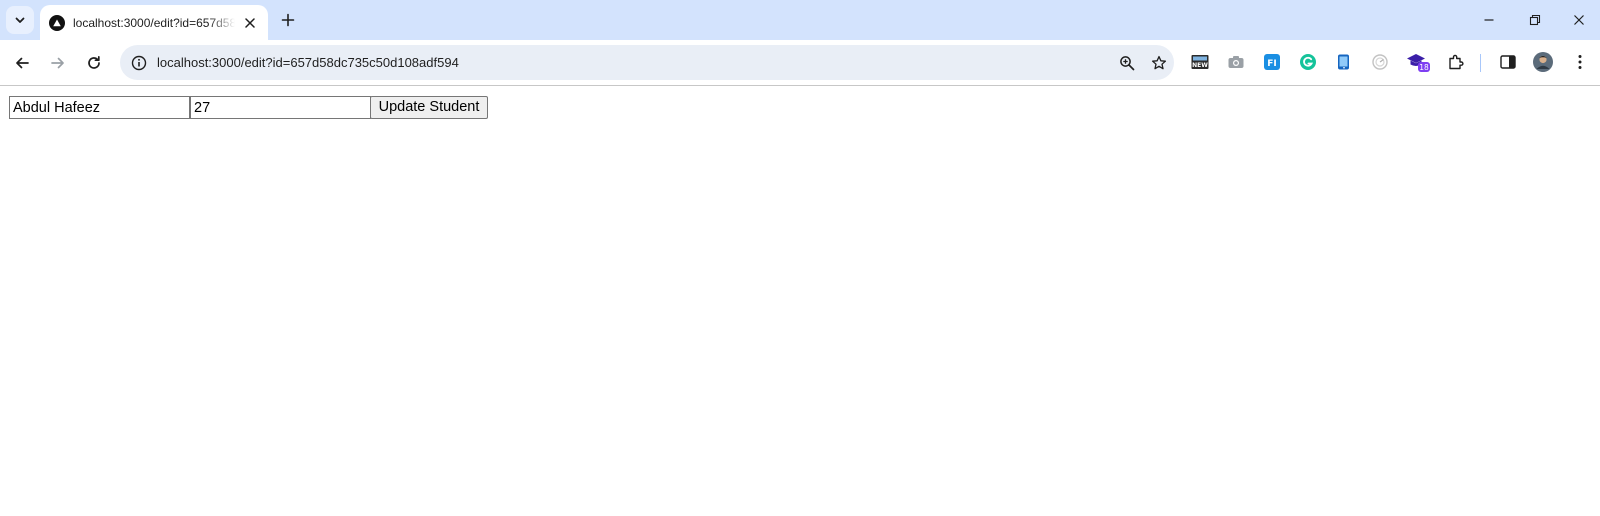 Image resolution: width=1600 pixels, height=516 pixels. I want to click on fi-extension-icon: FI, so click(1272, 62).